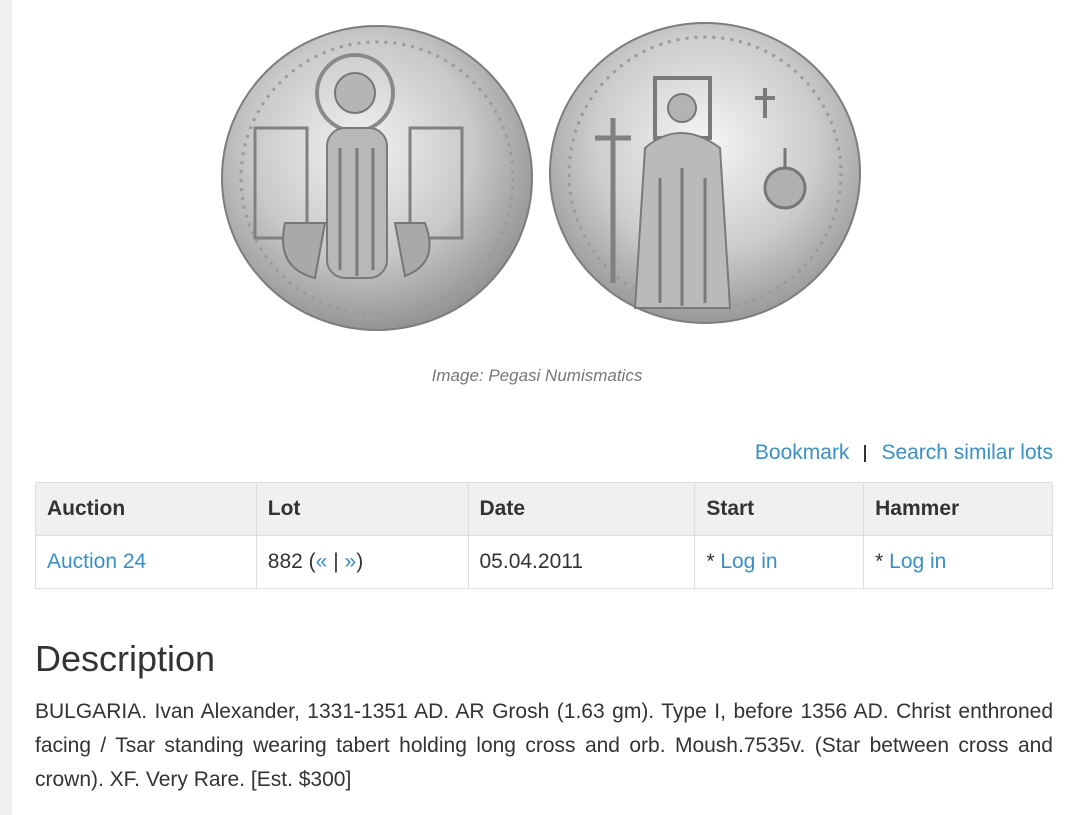  Describe the element at coordinates (779, 562) in the screenshot. I see `cell-start: * Log in` at that location.